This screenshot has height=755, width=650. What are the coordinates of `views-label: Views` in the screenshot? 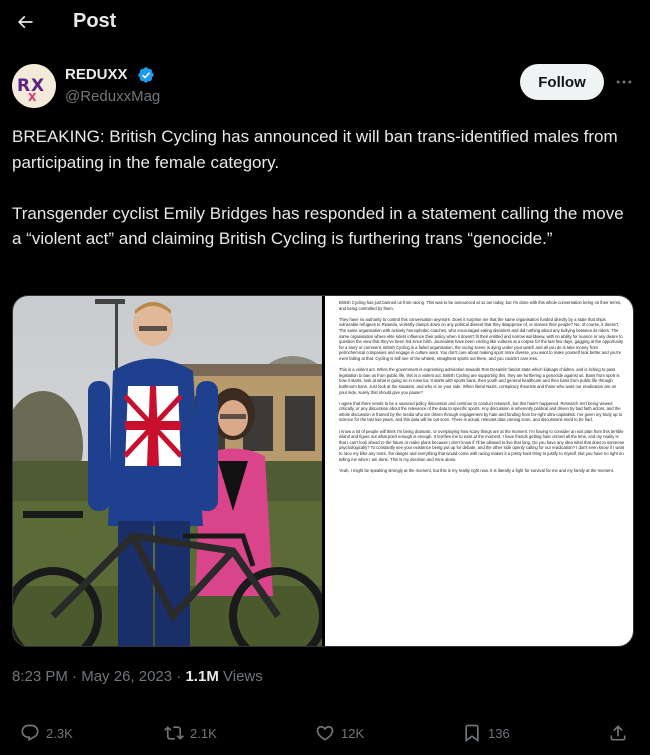 It's located at (243, 676).